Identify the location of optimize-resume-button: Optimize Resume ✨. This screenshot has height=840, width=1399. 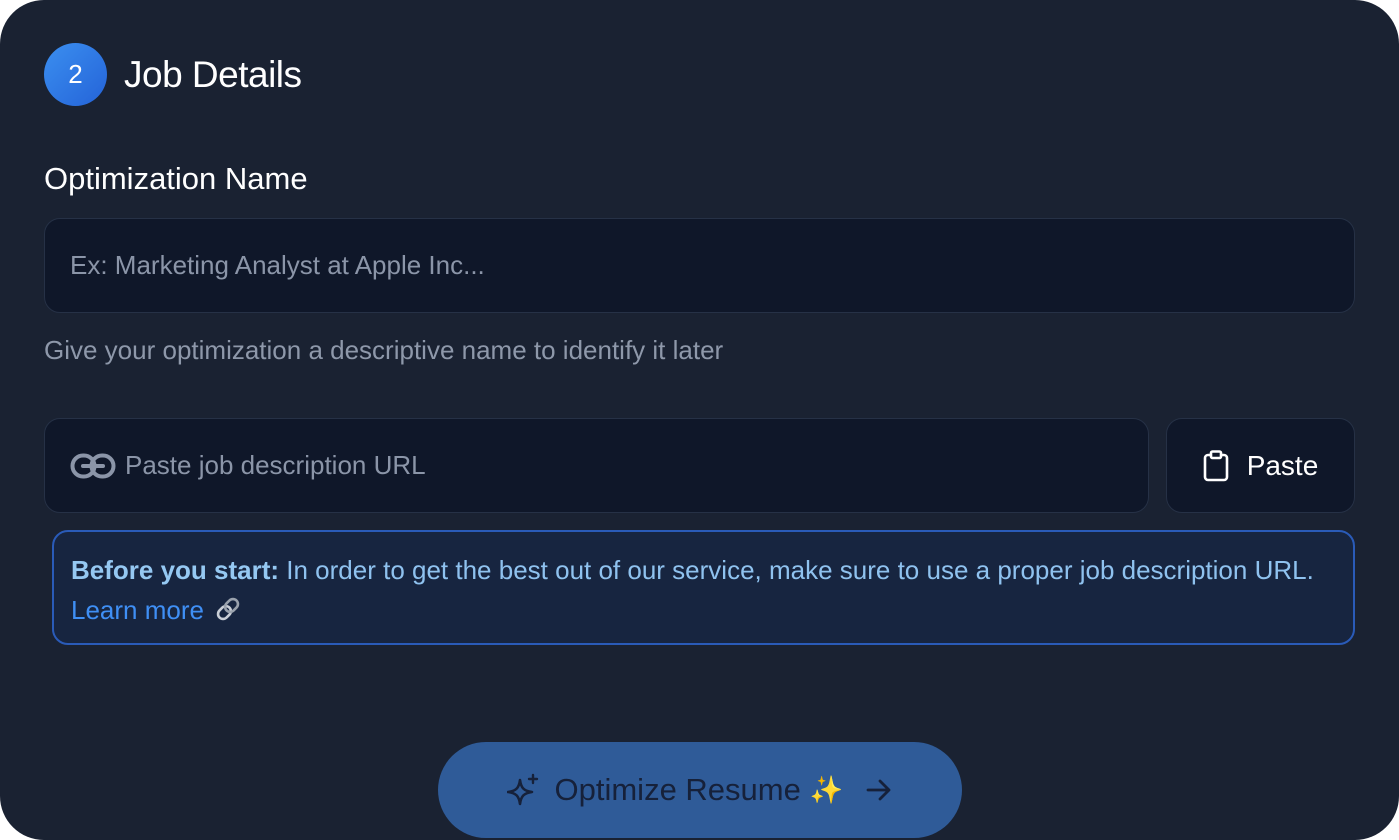
(700, 790).